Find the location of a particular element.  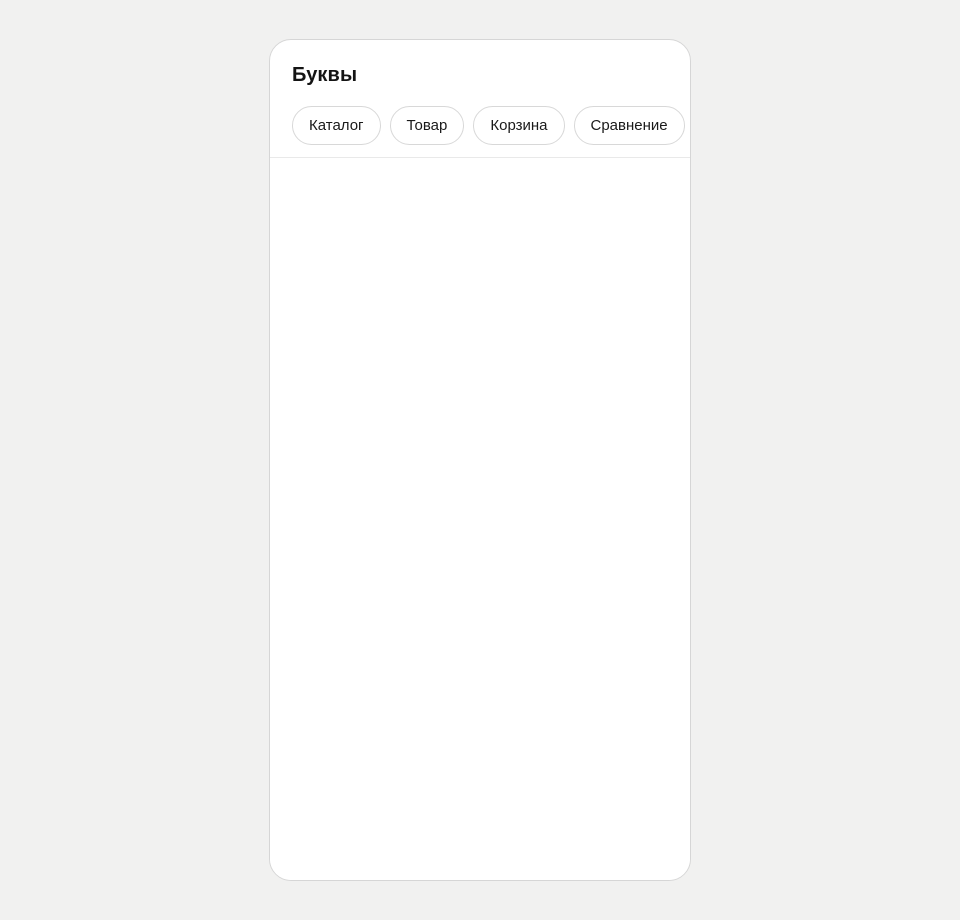

tab-catalog: Каталог is located at coordinates (336, 125).